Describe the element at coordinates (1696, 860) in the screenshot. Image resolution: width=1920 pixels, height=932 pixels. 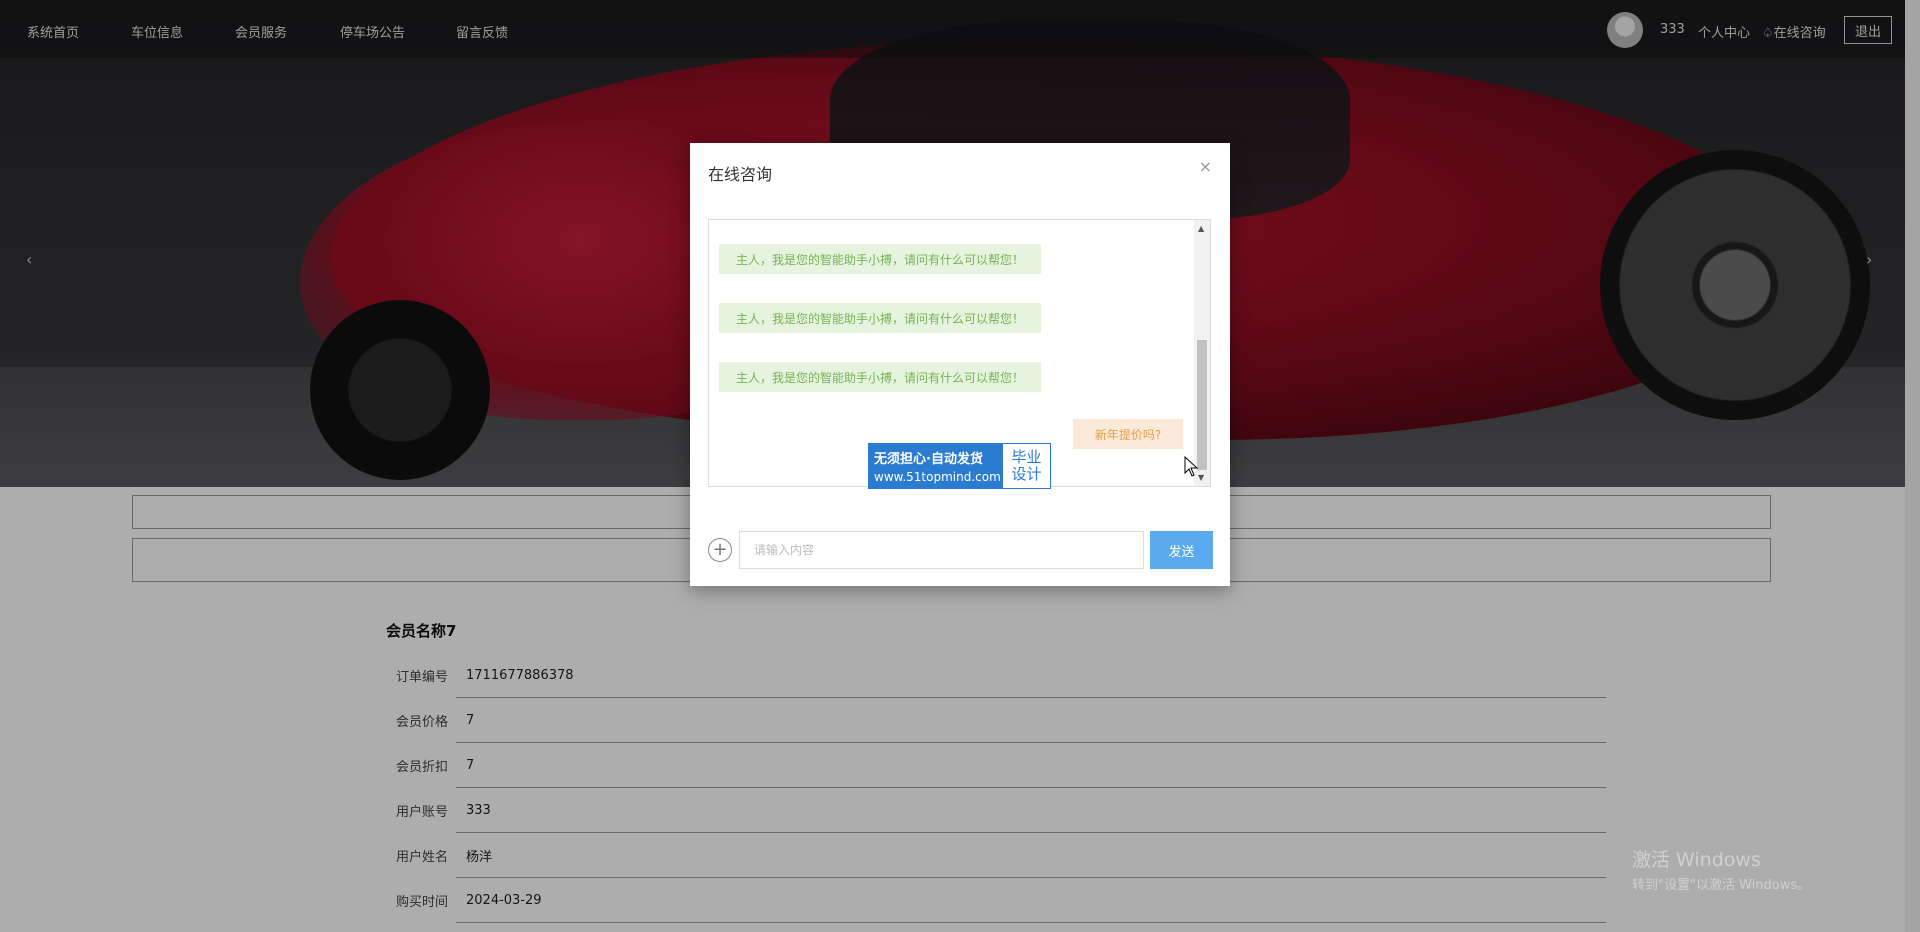
I see `watermark-line1: 激活 Windows` at that location.